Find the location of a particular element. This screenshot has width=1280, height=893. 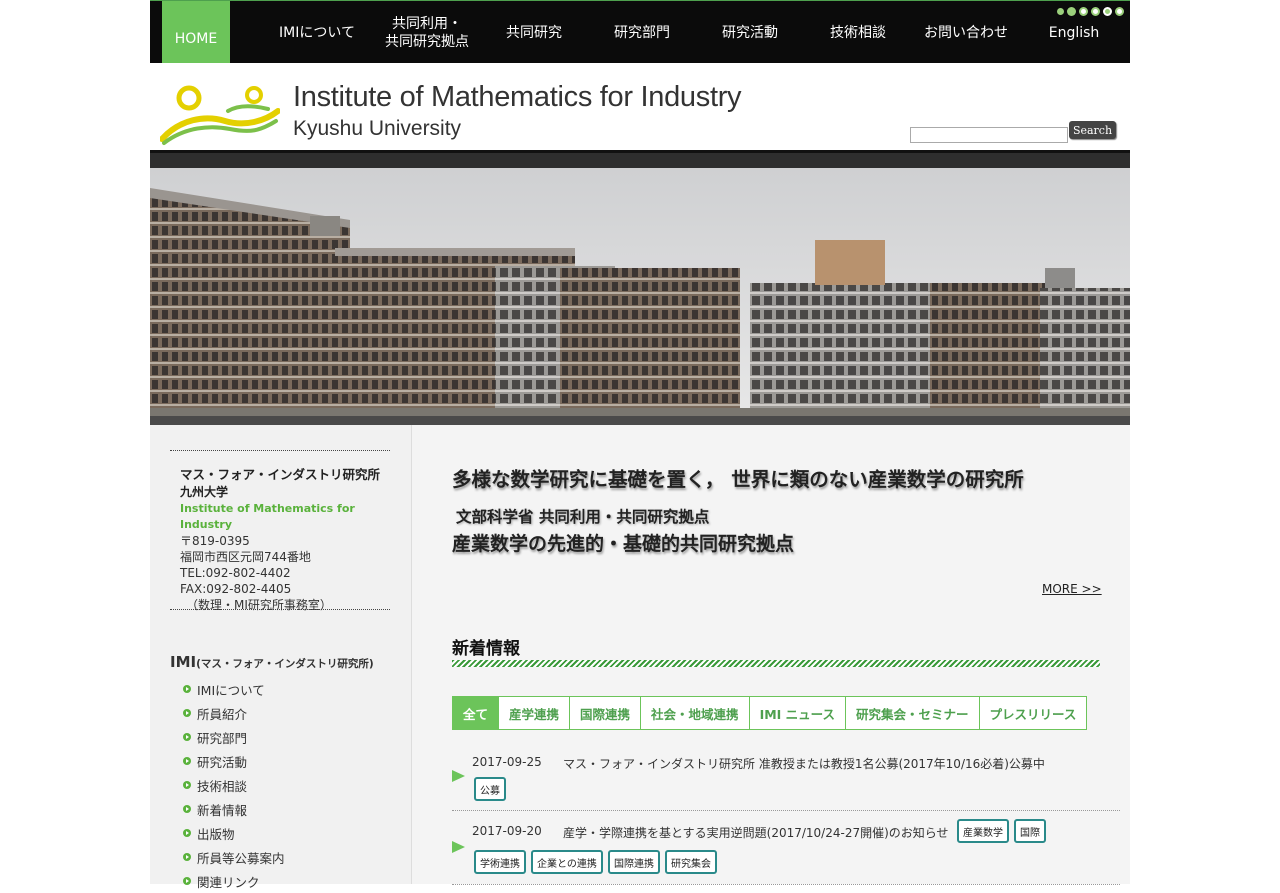

more-link: MORE >> is located at coordinates (1072, 589).